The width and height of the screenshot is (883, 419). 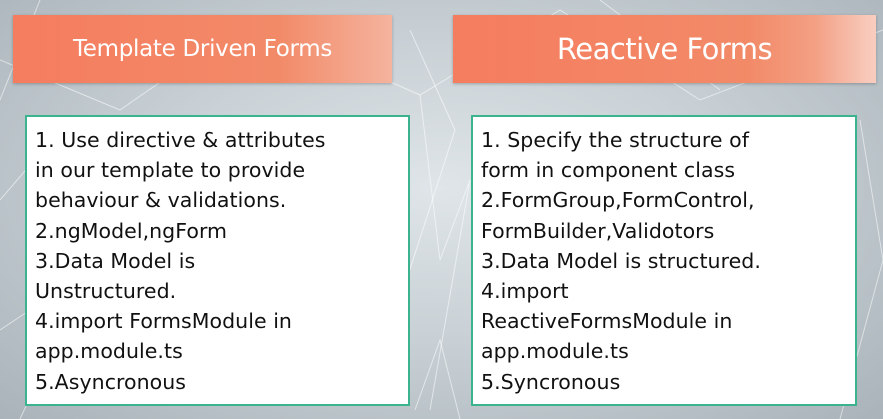 I want to click on left-card-line: 1. Use directive & attributes, so click(x=180, y=140).